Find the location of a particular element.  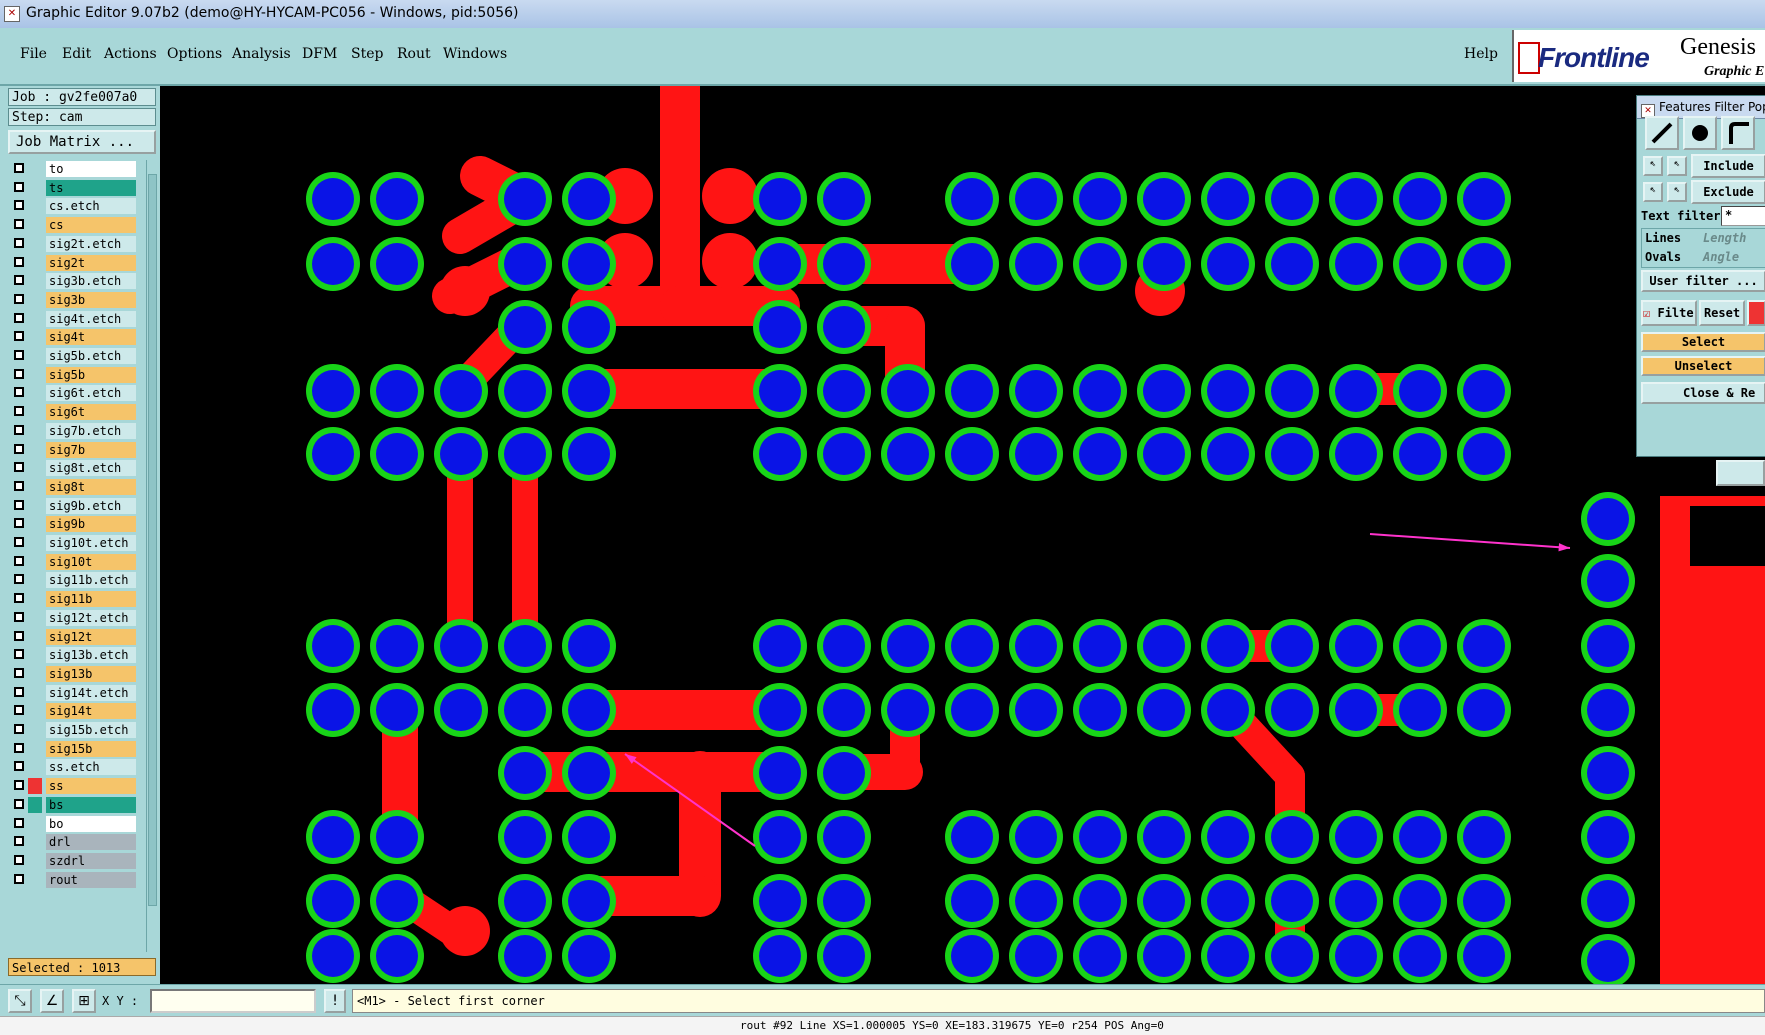

layer-name: sig13b.etch is located at coordinates (91, 655).